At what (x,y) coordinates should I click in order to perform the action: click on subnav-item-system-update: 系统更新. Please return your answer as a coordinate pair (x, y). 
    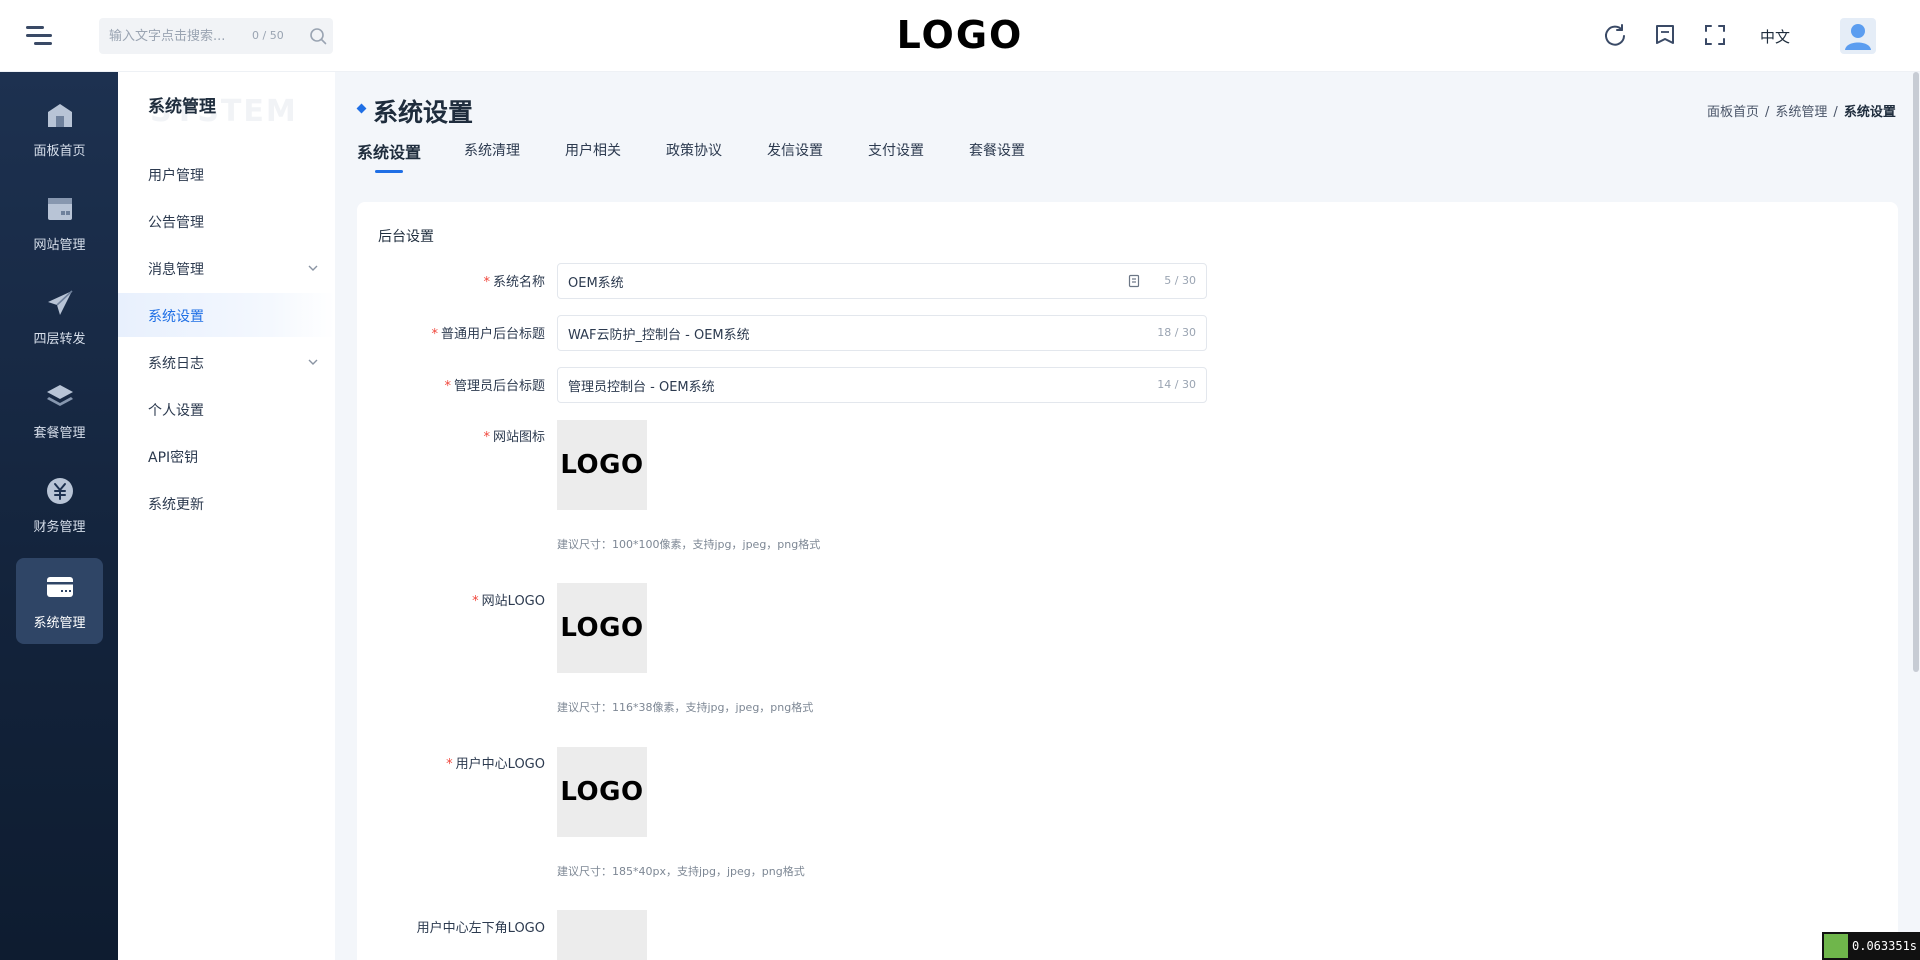
    Looking at the image, I should click on (226, 503).